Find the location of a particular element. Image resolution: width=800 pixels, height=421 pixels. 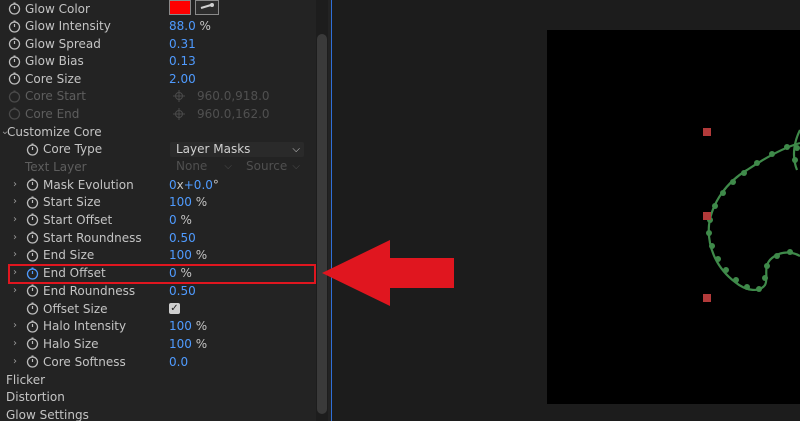

glow-settings-label: Glow Settings is located at coordinates (47, 414).